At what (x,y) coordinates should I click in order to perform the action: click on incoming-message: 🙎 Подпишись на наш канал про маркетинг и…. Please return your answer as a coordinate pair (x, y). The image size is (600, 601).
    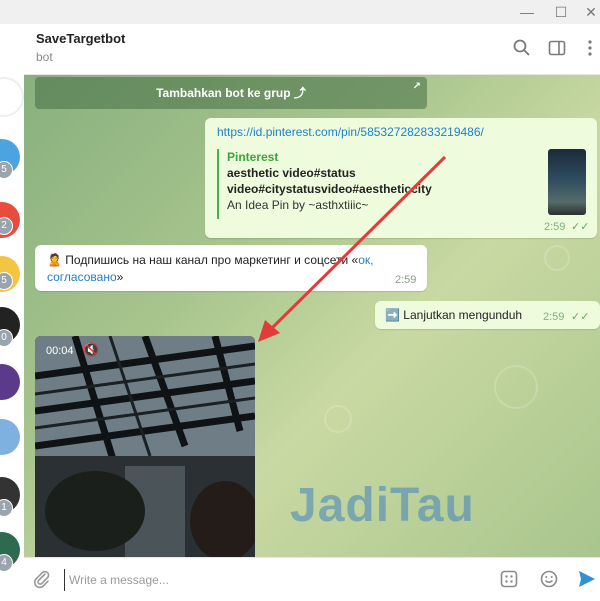
    Looking at the image, I should click on (231, 268).